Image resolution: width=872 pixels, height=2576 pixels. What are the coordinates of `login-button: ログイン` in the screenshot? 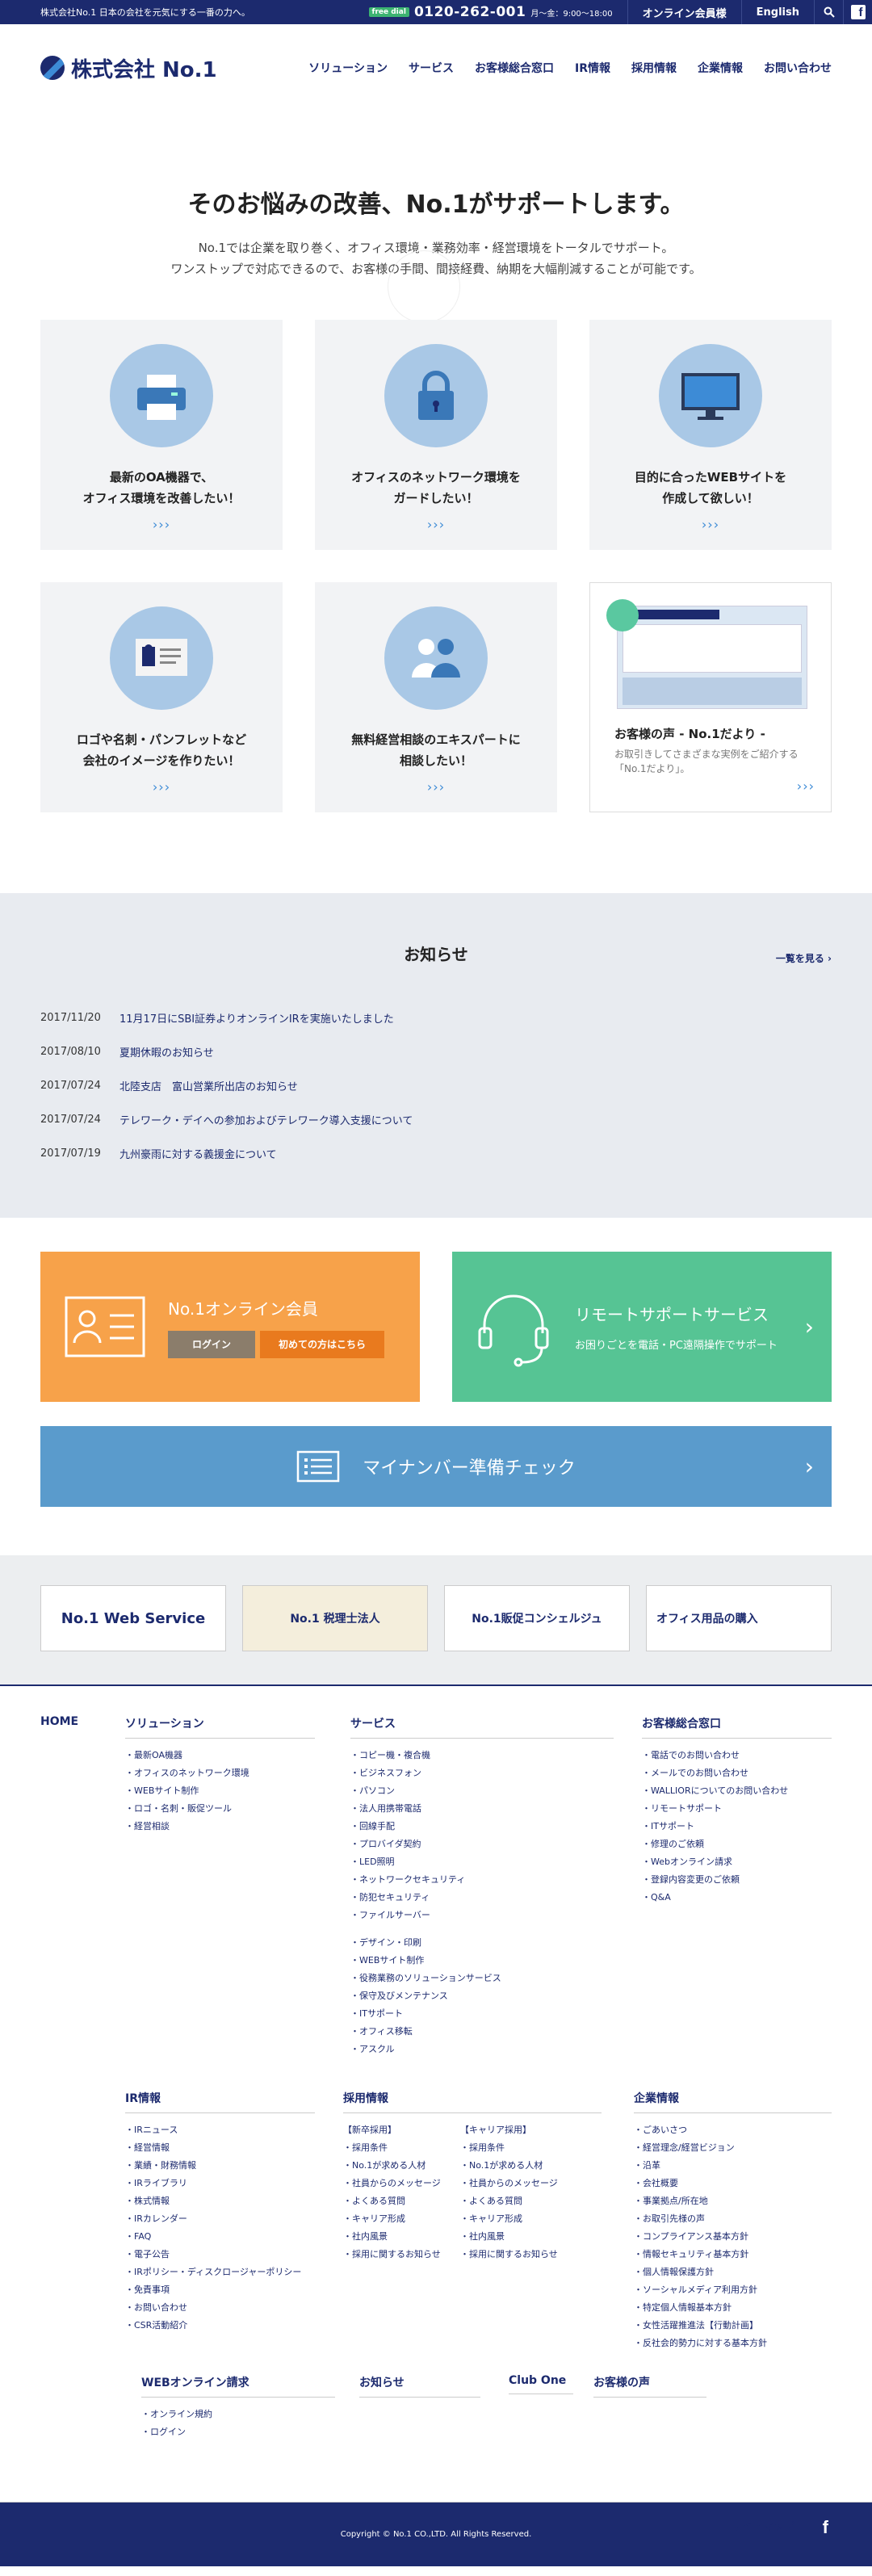 It's located at (211, 1344).